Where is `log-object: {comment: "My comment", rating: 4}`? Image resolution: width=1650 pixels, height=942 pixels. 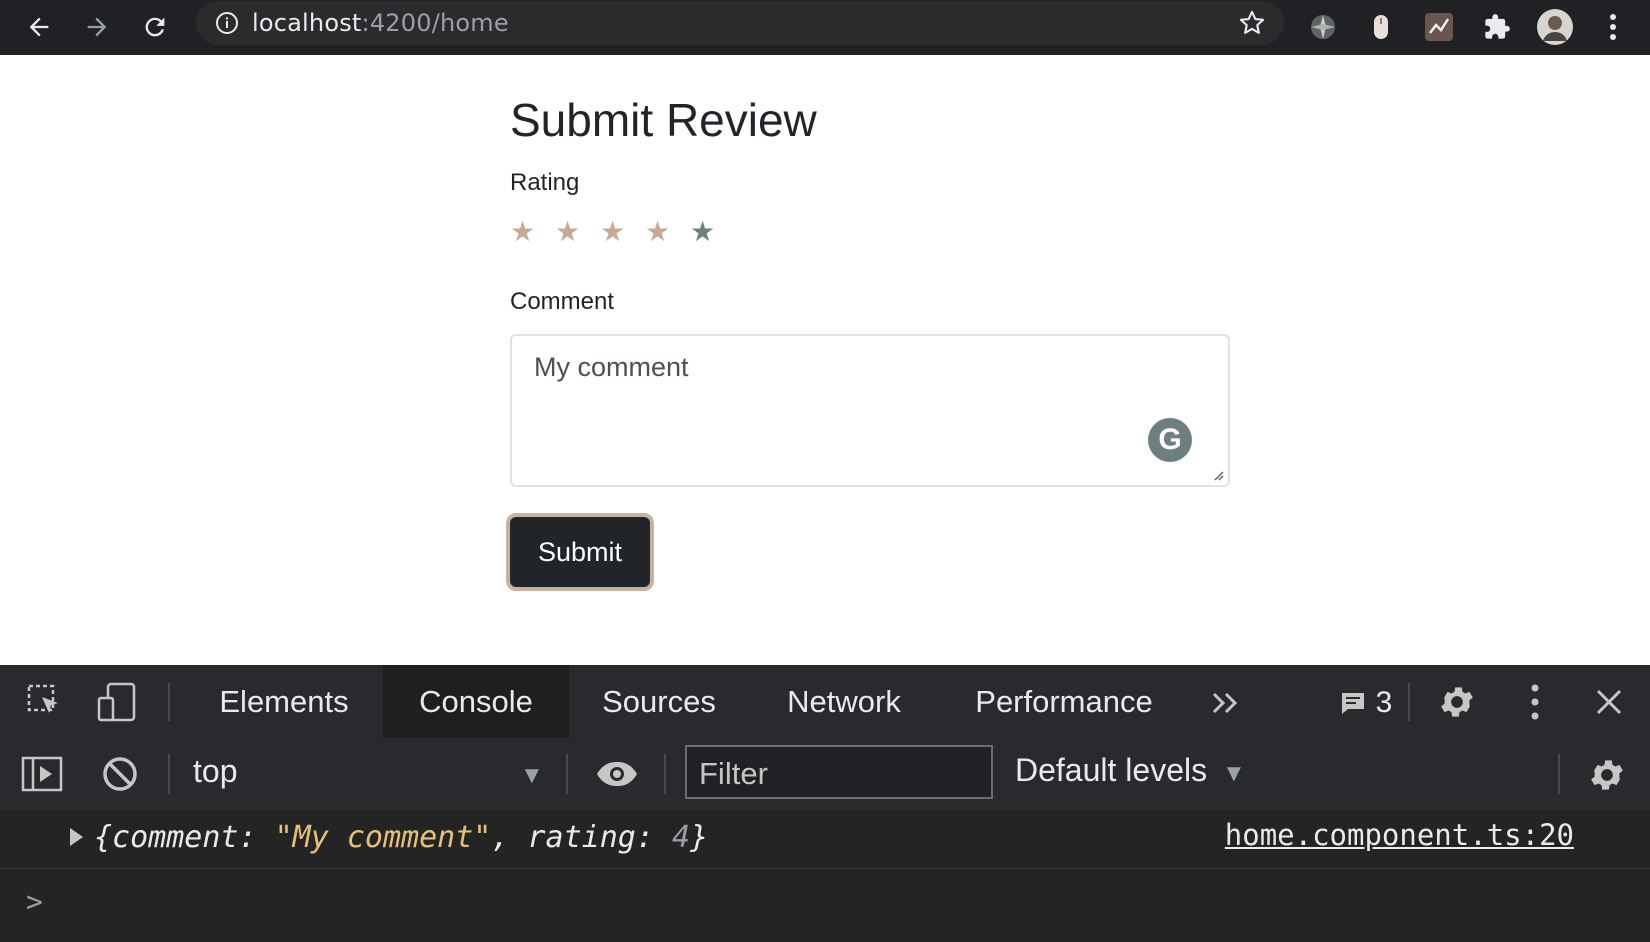
log-object: {comment: "My comment", rating: 4} is located at coordinates (401, 837).